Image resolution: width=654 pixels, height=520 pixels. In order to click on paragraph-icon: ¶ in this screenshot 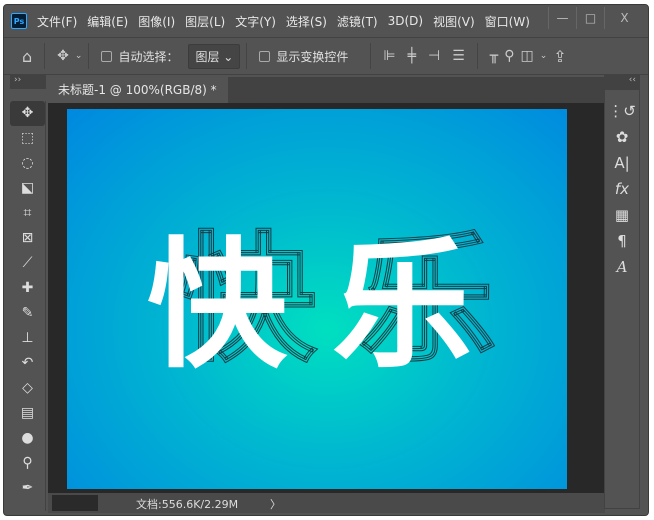, I will do `click(622, 241)`.